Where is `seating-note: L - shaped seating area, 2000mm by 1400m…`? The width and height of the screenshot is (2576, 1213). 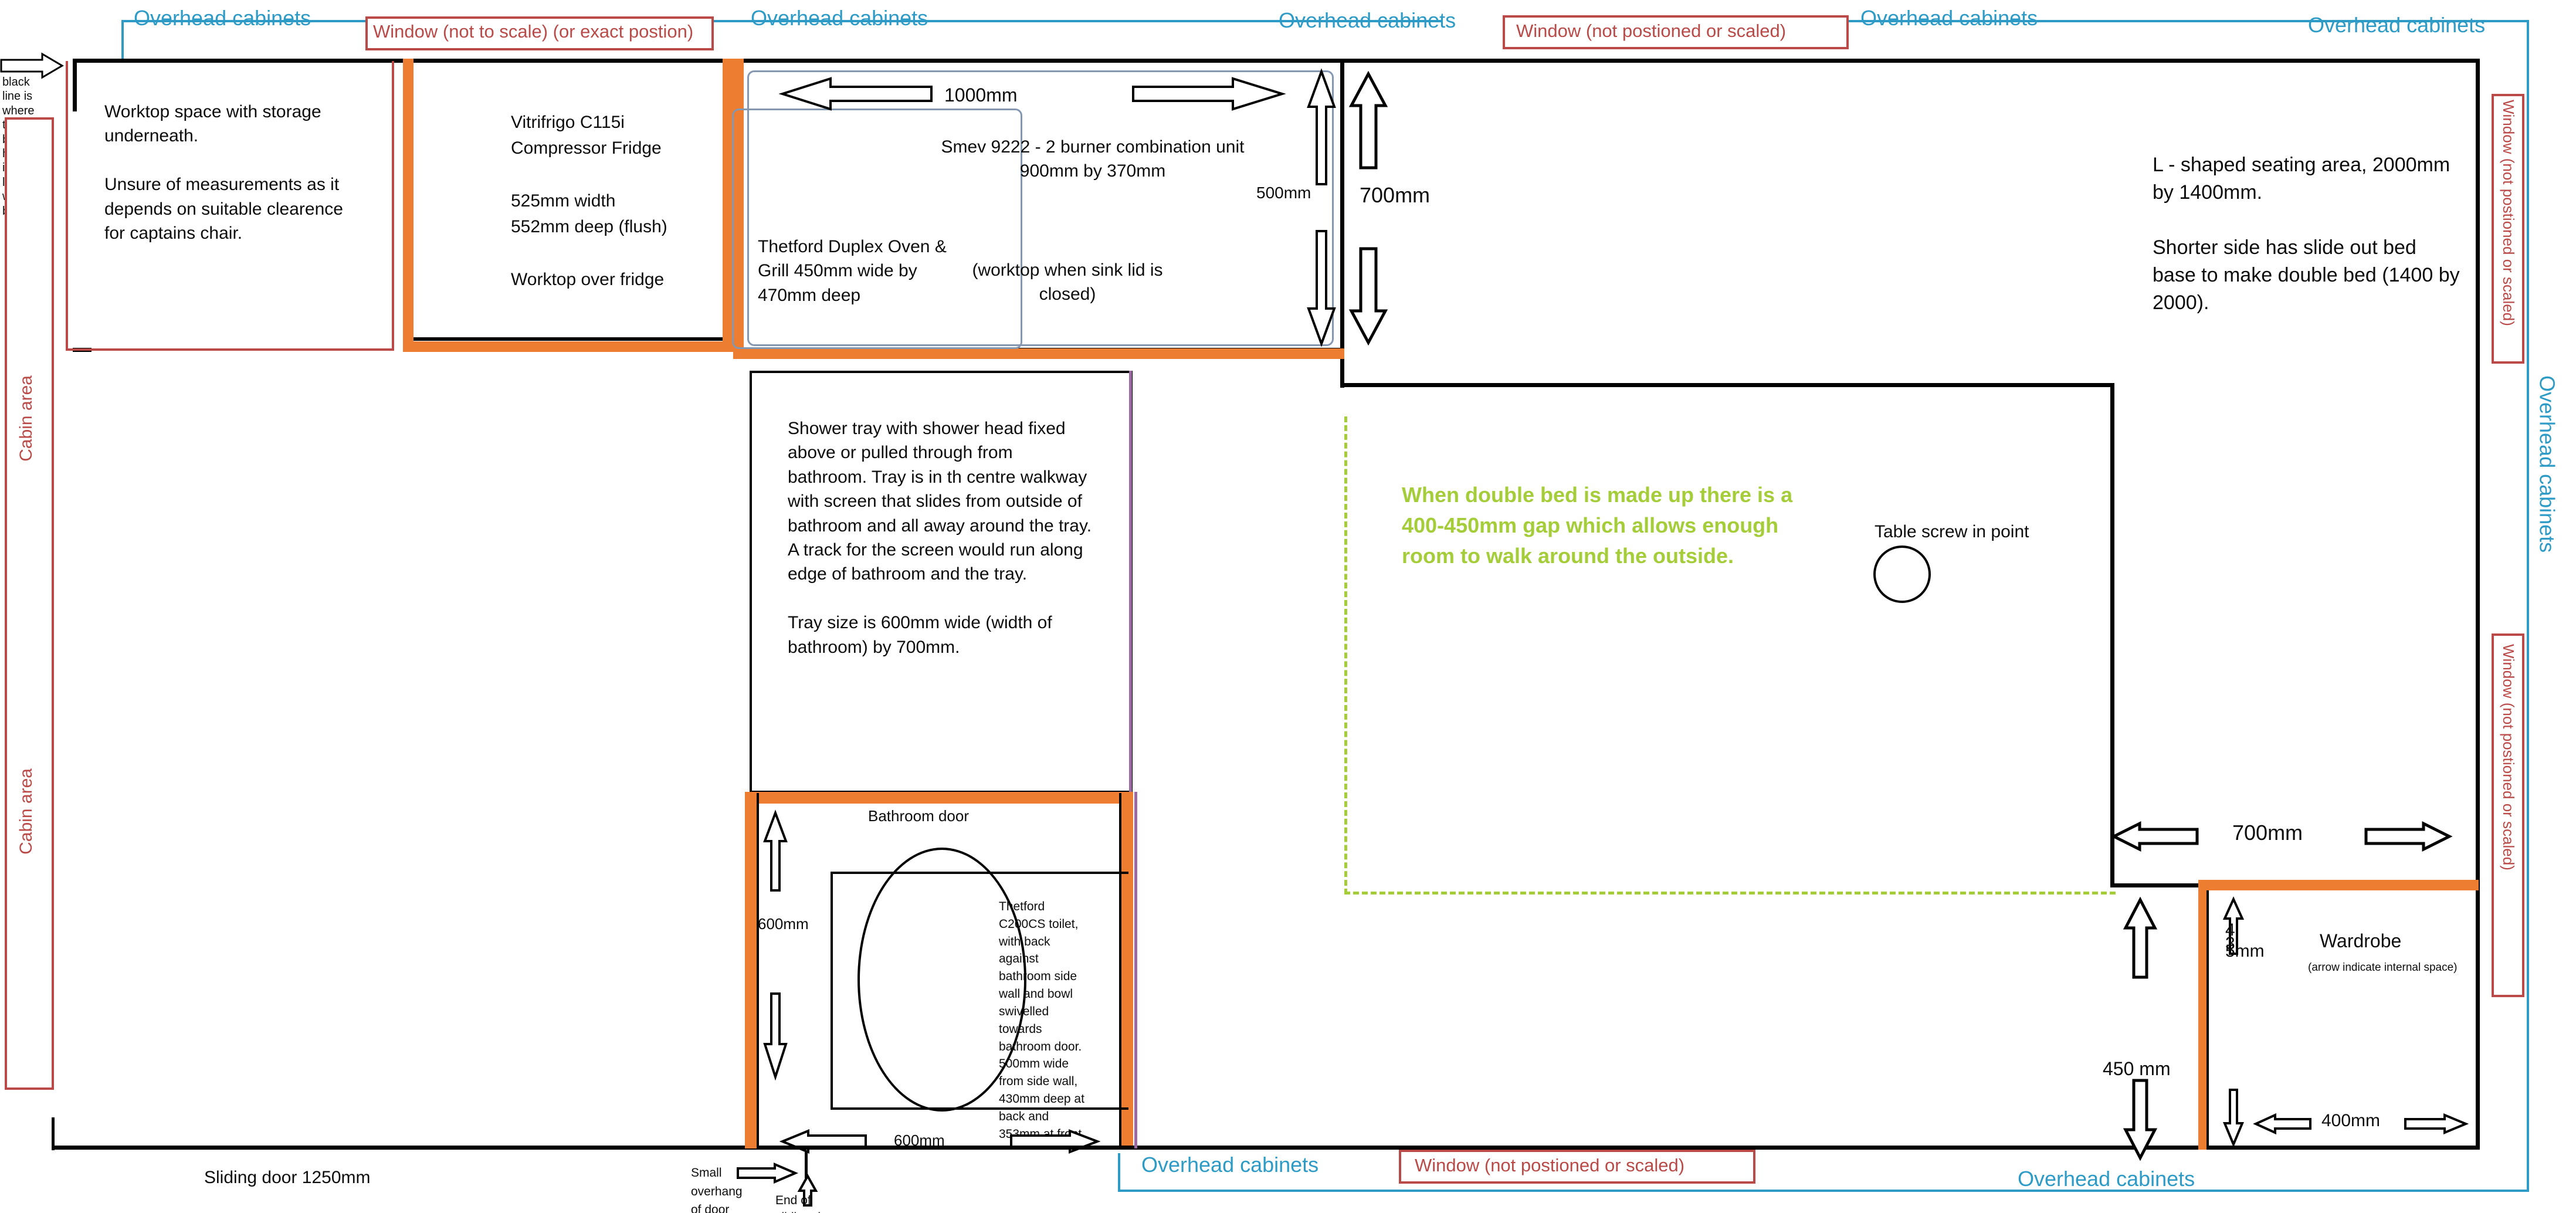 seating-note: L - shaped seating area, 2000mm by 1400m… is located at coordinates (2306, 234).